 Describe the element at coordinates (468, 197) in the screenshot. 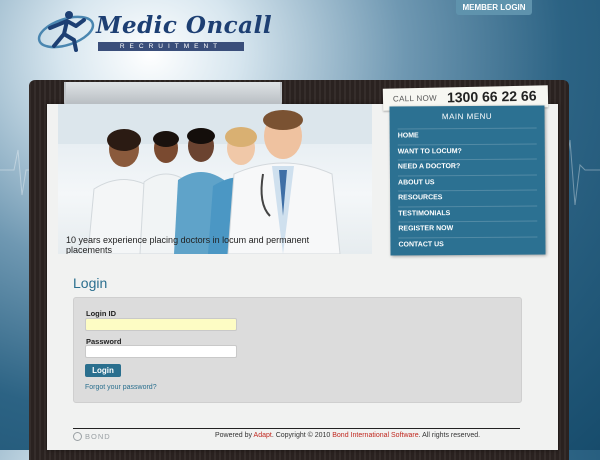

I see `menu-item-resources: RESOURCES` at that location.